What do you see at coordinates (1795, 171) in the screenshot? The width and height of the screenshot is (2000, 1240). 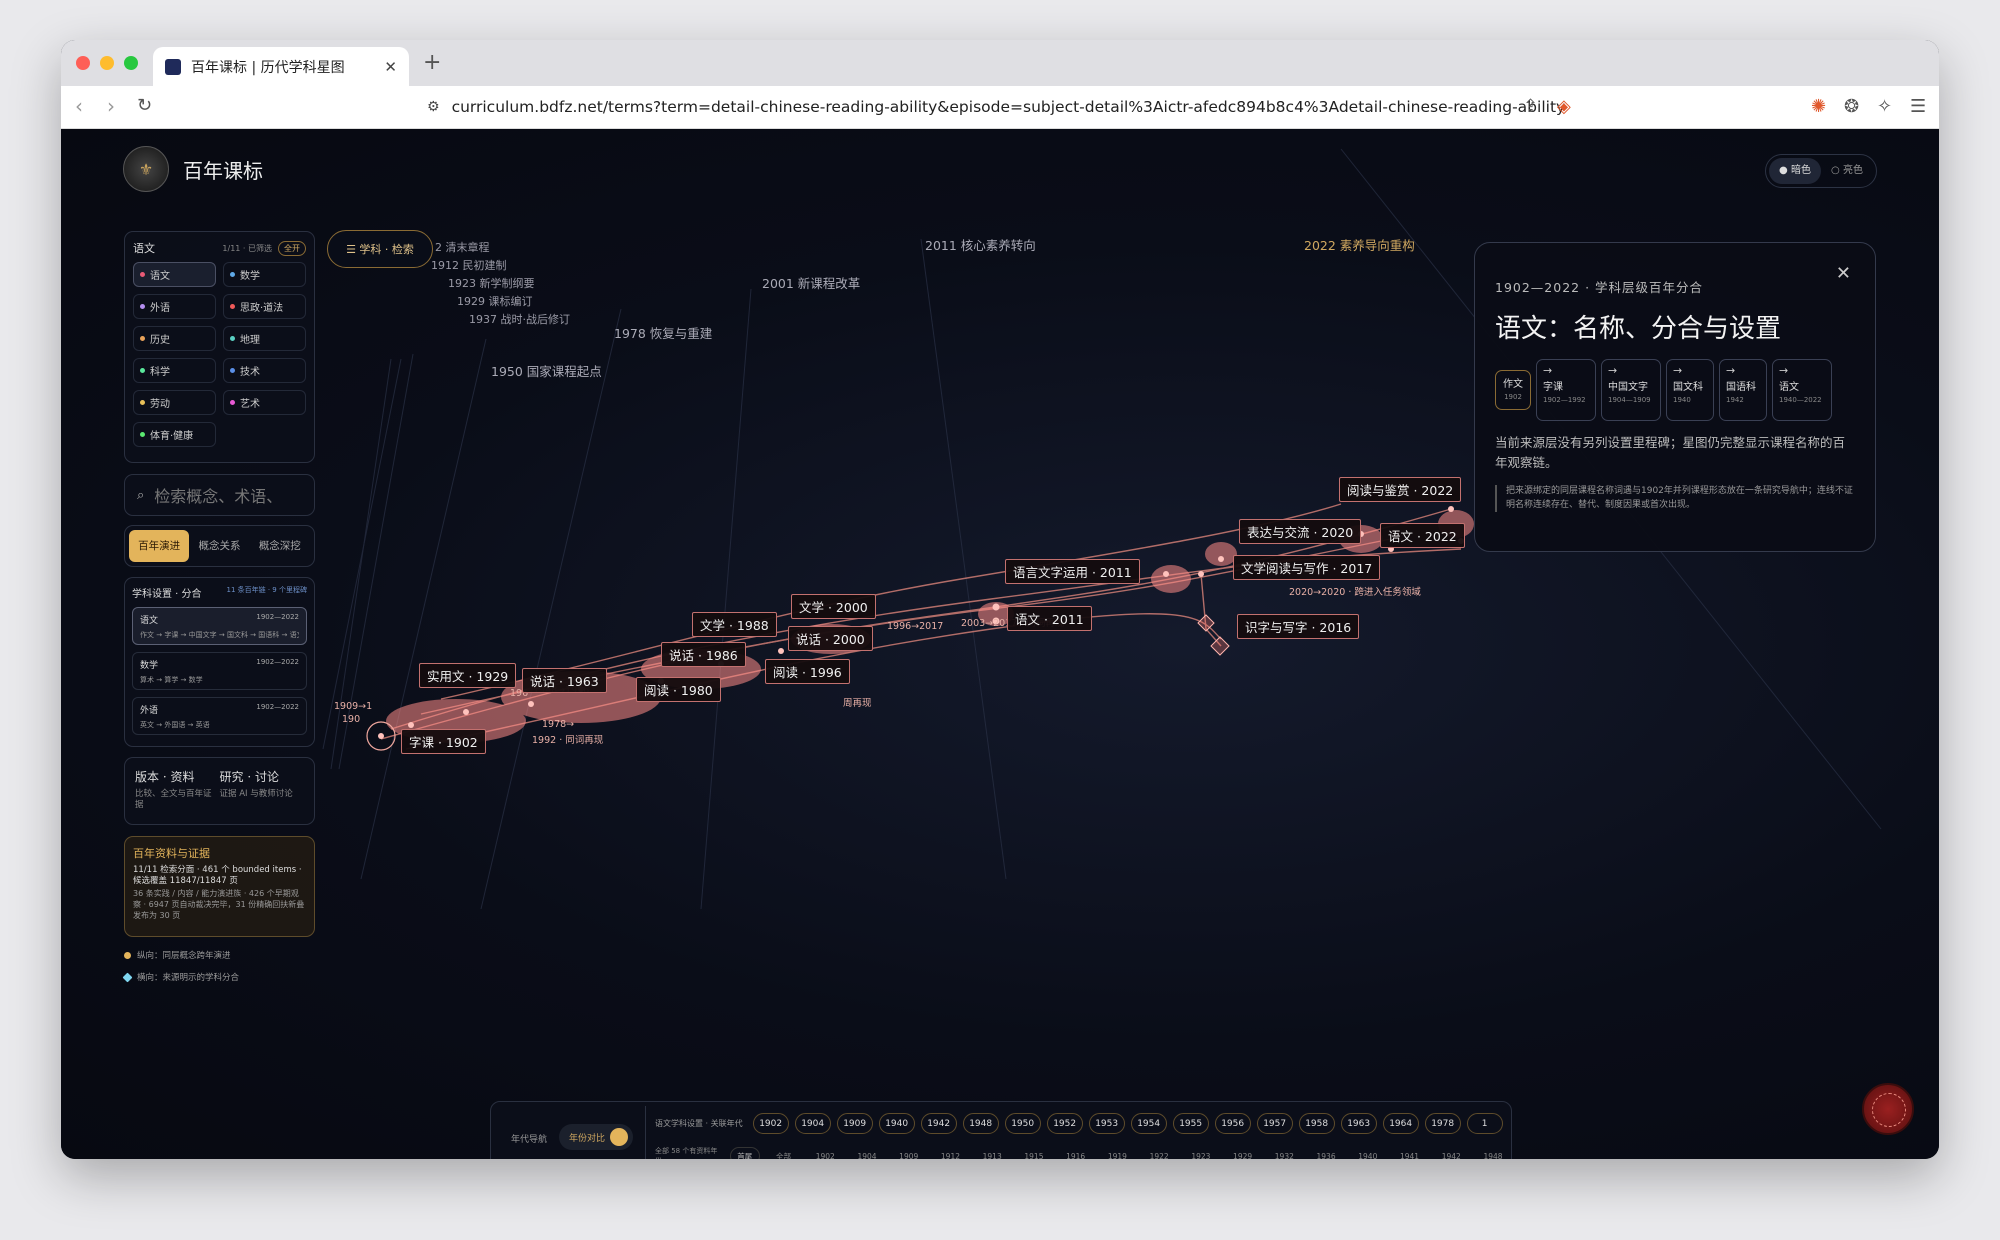 I see `theme-dark-option: ● 暗色` at bounding box center [1795, 171].